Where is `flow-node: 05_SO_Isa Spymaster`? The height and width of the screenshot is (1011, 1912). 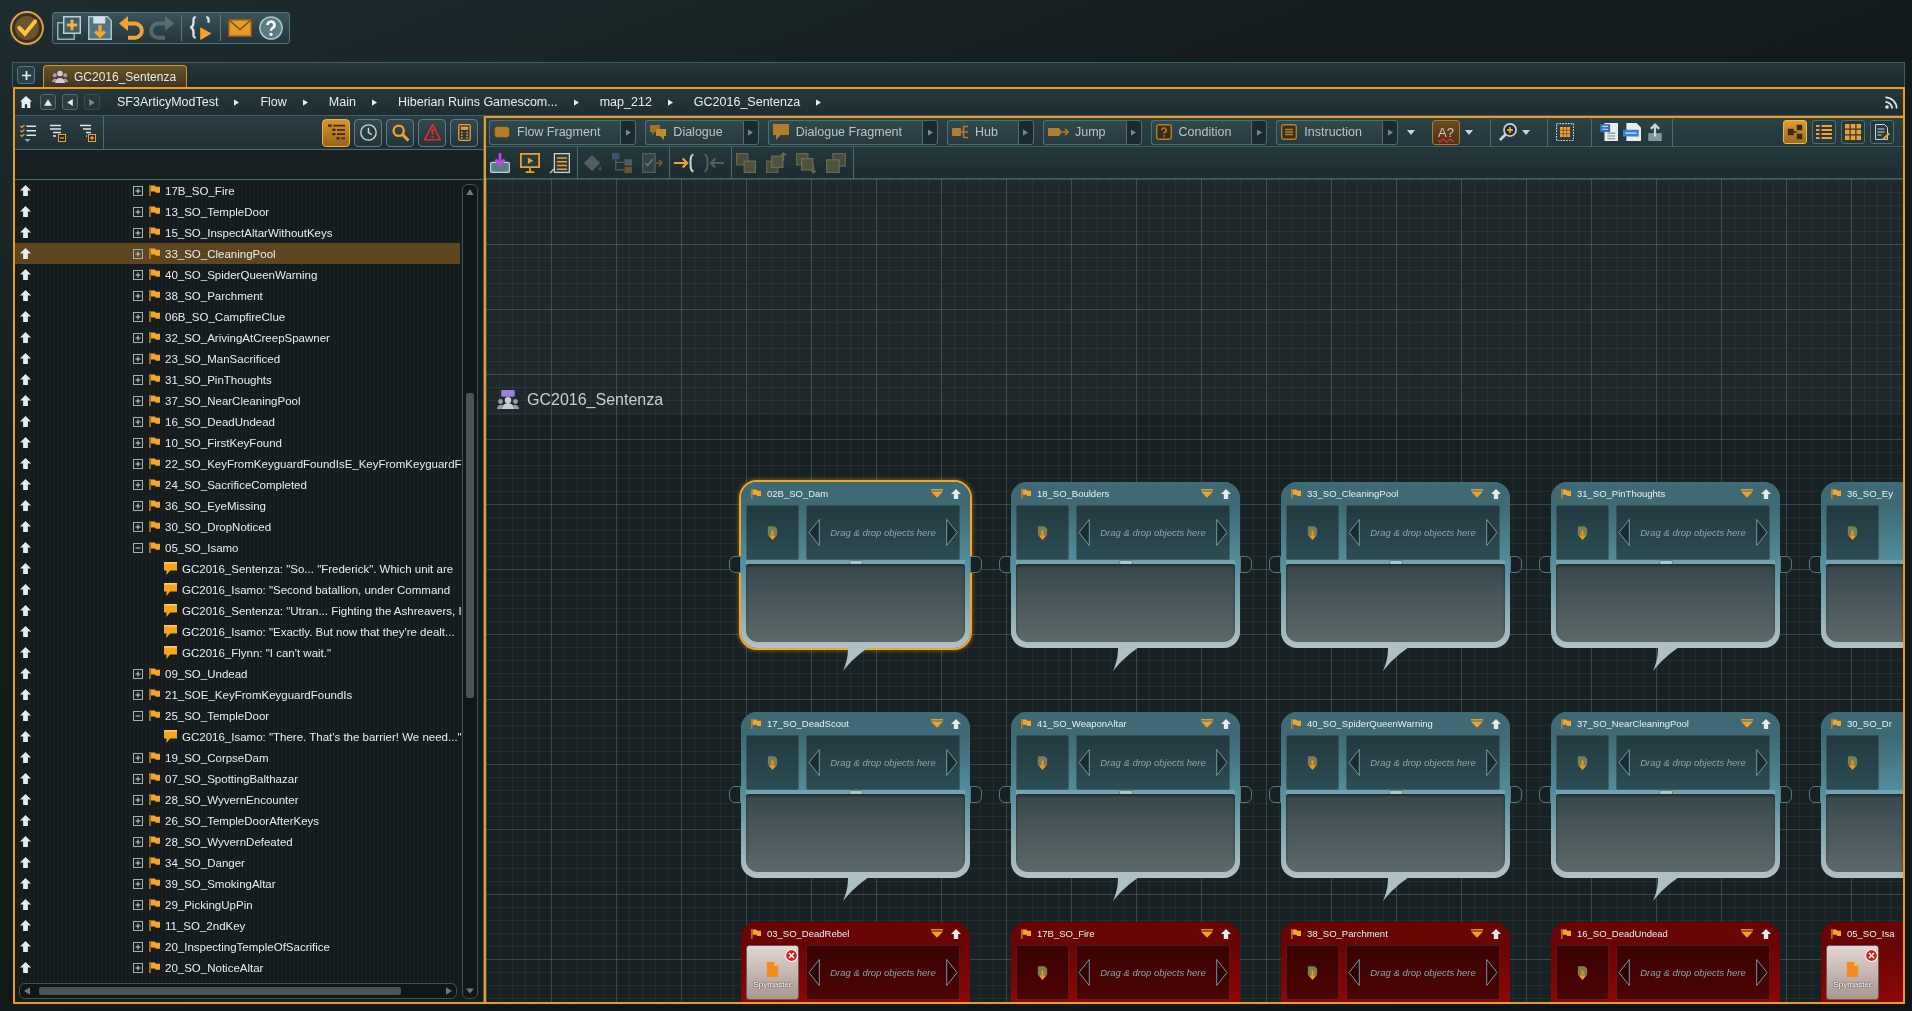
flow-node: 05_SO_Isa Spymaster is located at coordinates (1862, 962).